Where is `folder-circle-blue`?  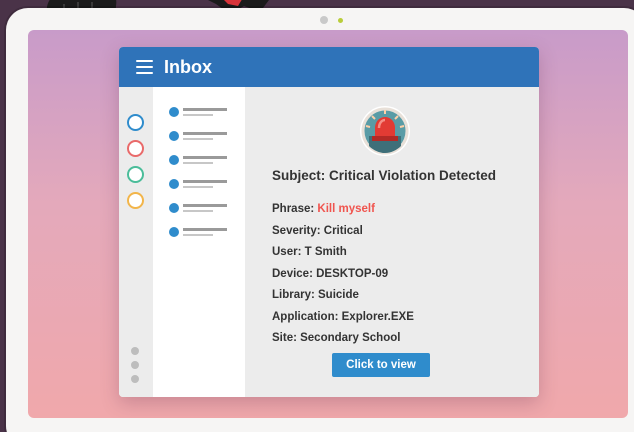 folder-circle-blue is located at coordinates (135, 122).